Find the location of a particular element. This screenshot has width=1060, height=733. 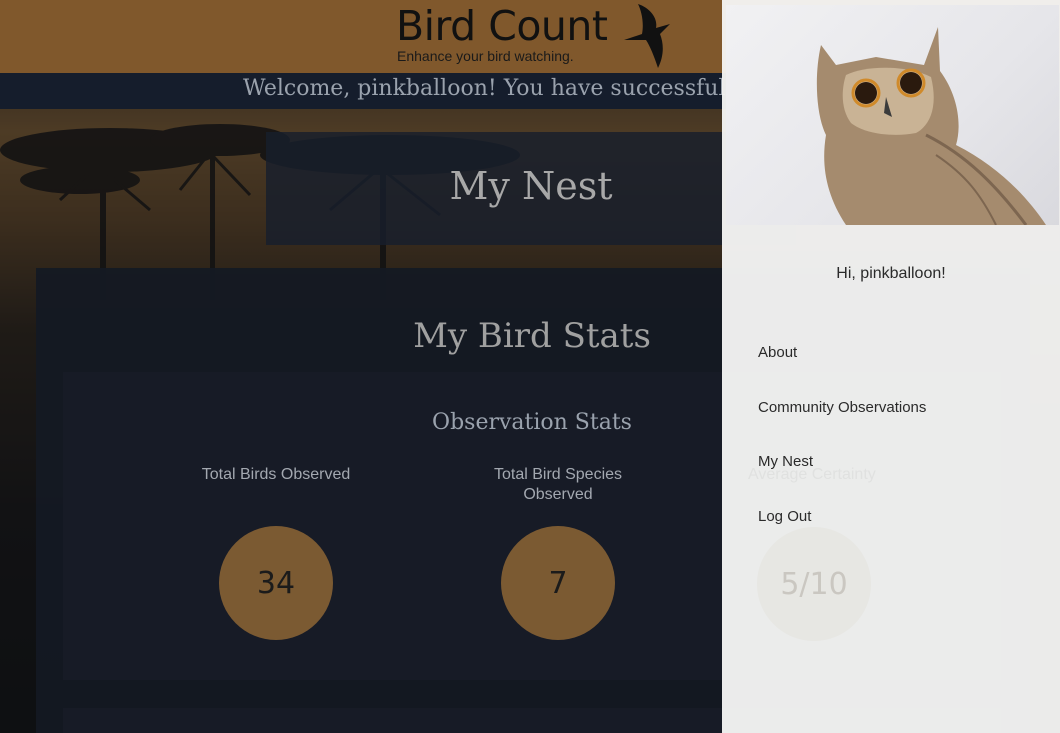

stat-total-species: Total Bird Species Observed 7 is located at coordinates (558, 552).